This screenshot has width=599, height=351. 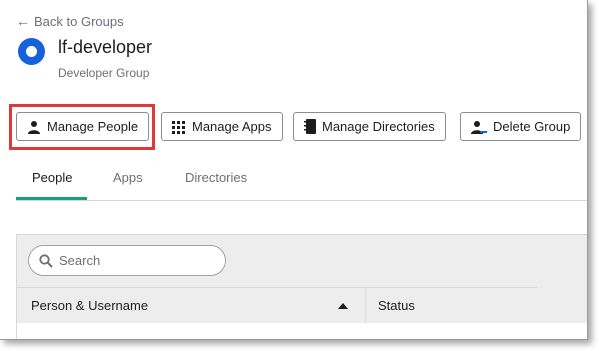 What do you see at coordinates (192, 305) in the screenshot?
I see `column-header-person: Person & Username` at bounding box center [192, 305].